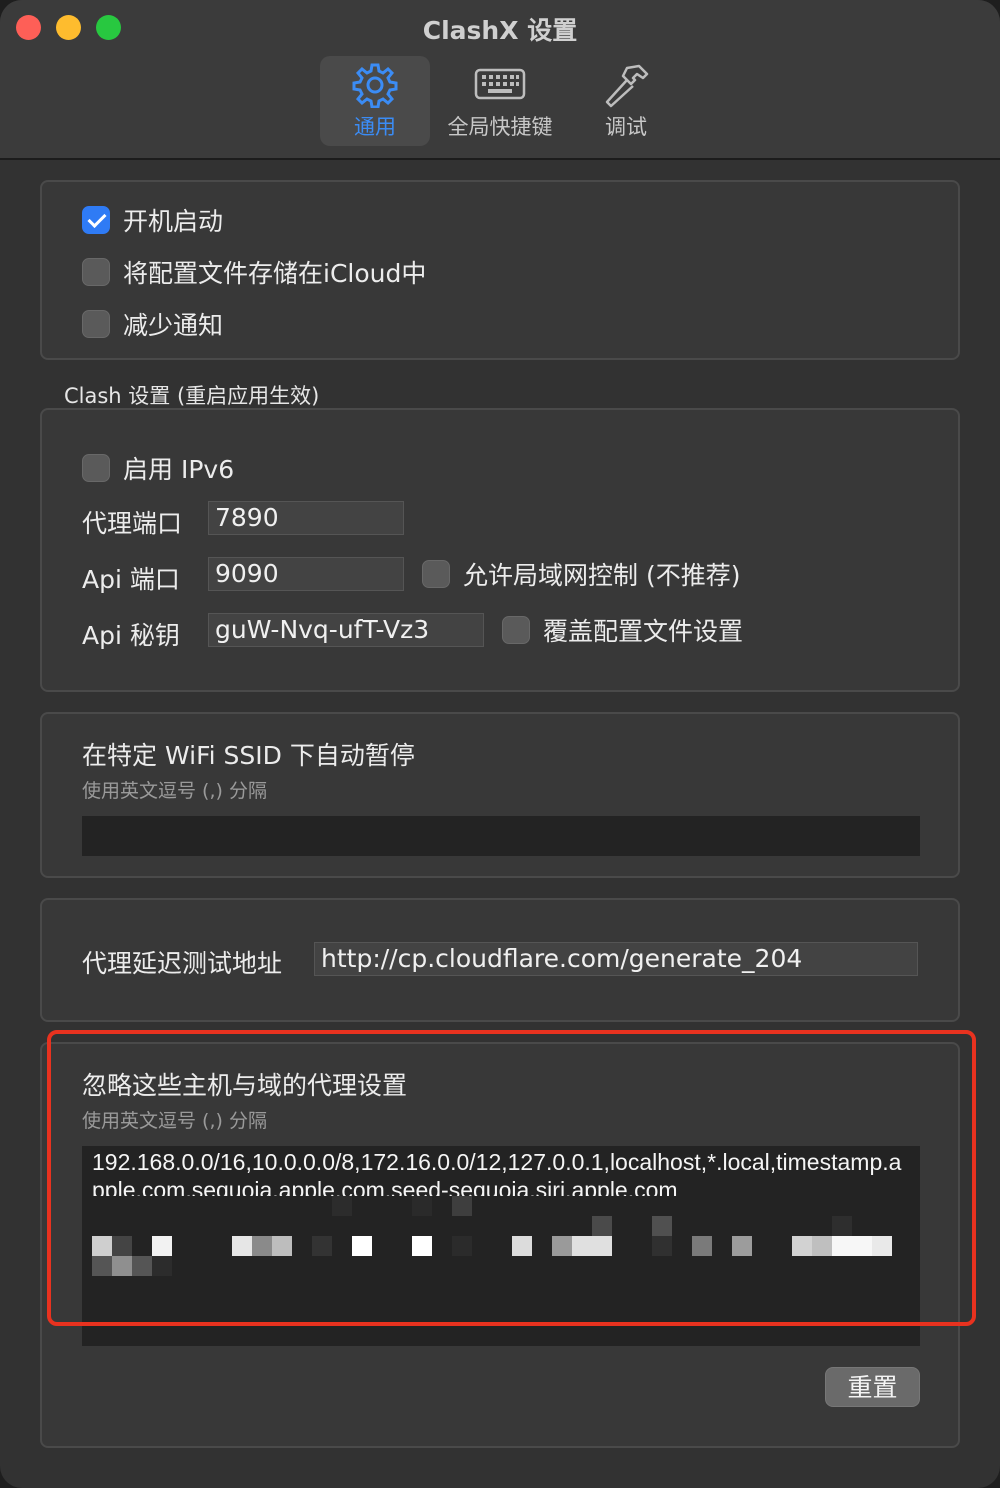  What do you see at coordinates (500, 270) in the screenshot?
I see `general-options-box: 开机启动 将配置文件存储在iCloud中 减少通知` at bounding box center [500, 270].